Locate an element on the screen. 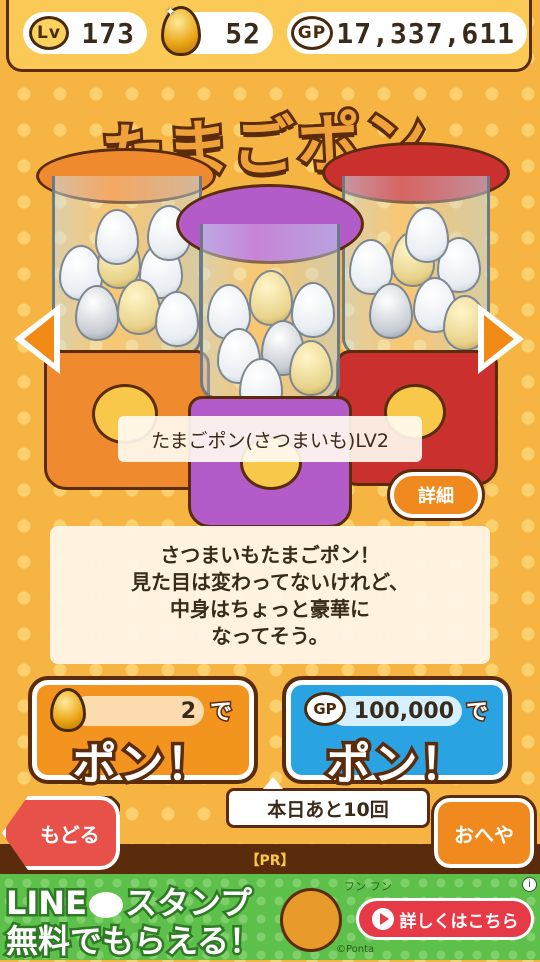  remaining-today-label: 本日あと10回 is located at coordinates (328, 802).